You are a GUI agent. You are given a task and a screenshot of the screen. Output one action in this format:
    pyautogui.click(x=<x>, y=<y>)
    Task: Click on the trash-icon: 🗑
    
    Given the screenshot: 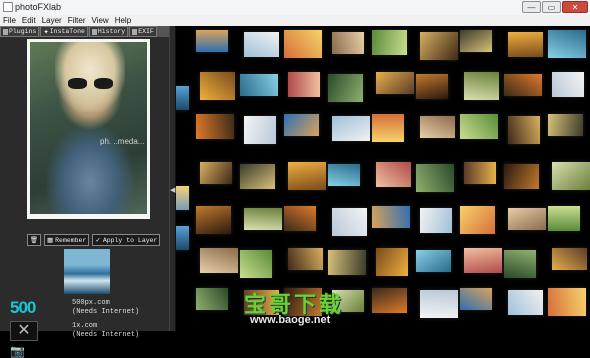 What is the action you would take?
    pyautogui.click(x=34, y=240)
    